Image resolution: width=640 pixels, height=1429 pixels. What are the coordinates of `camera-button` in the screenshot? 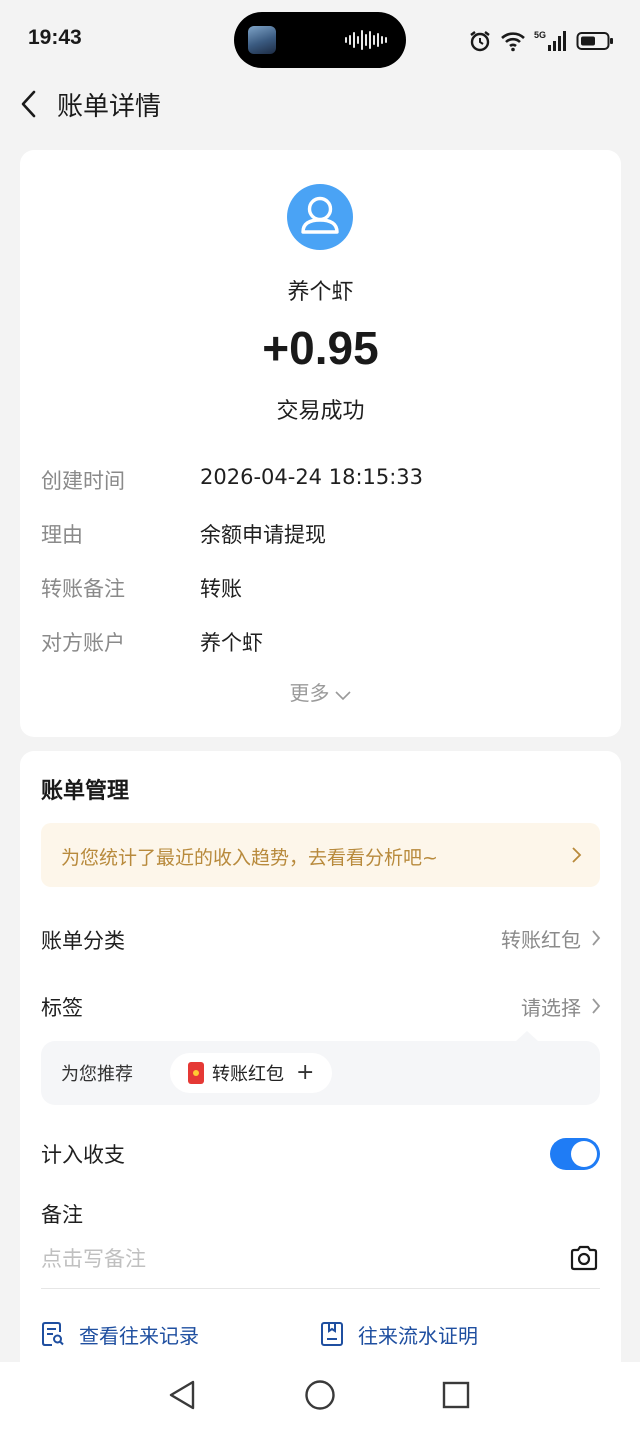 It's located at (584, 1260).